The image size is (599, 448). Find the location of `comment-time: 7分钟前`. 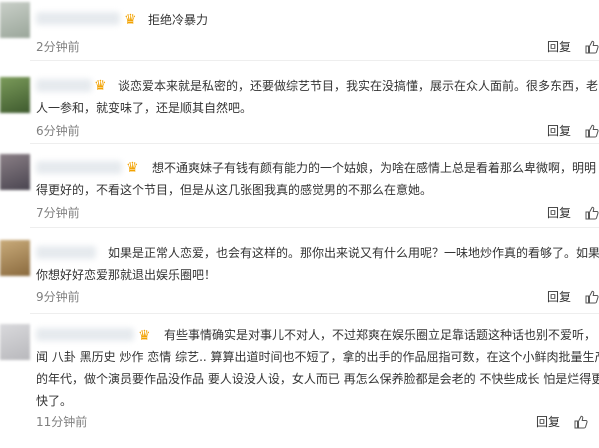

comment-time: 7分钟前 is located at coordinates (58, 213).